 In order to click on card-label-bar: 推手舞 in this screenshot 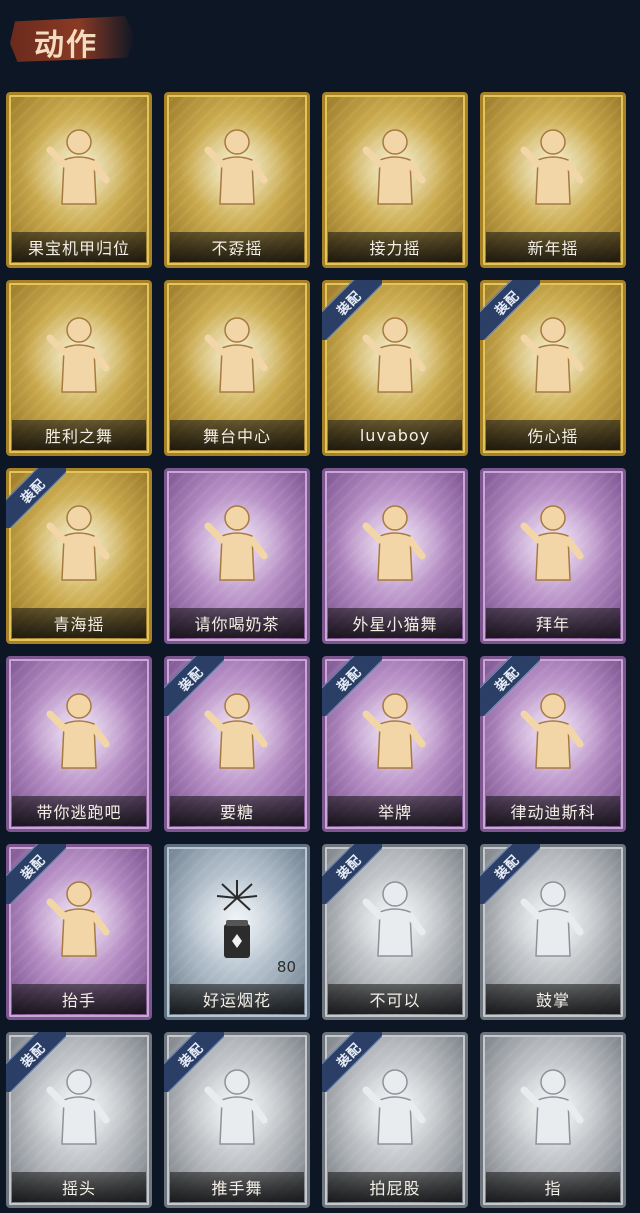, I will do `click(237, 1187)`.